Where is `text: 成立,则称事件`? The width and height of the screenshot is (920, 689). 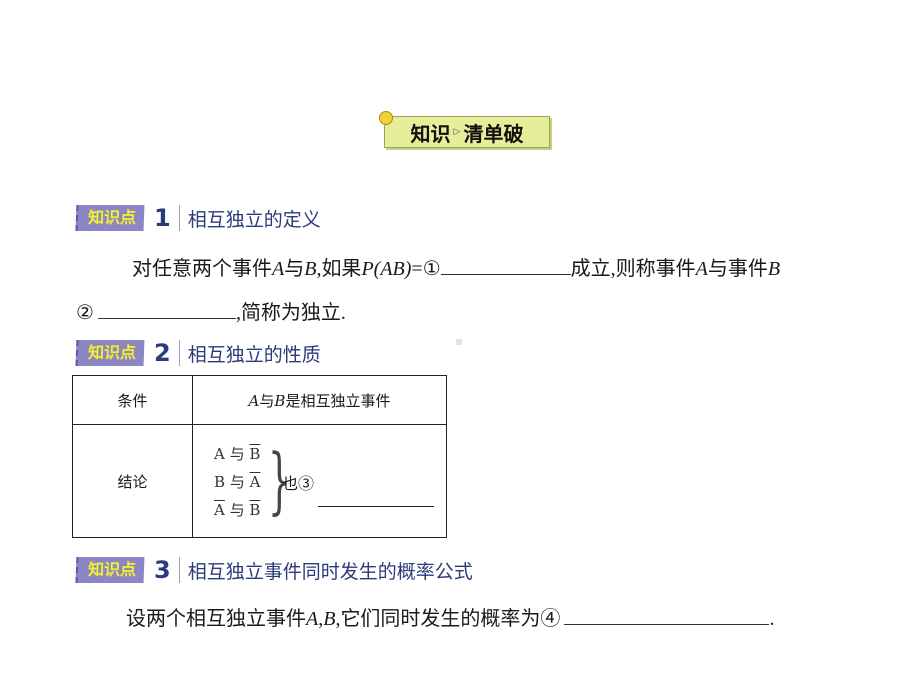 text: 成立,则称事件 is located at coordinates (633, 269).